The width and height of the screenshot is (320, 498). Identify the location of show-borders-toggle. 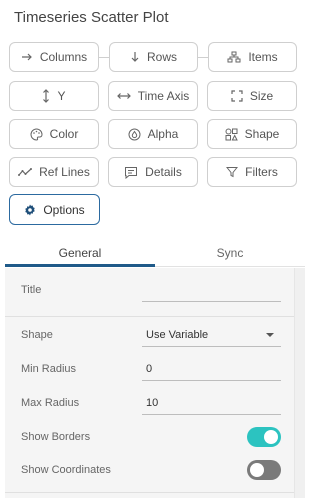
(264, 437).